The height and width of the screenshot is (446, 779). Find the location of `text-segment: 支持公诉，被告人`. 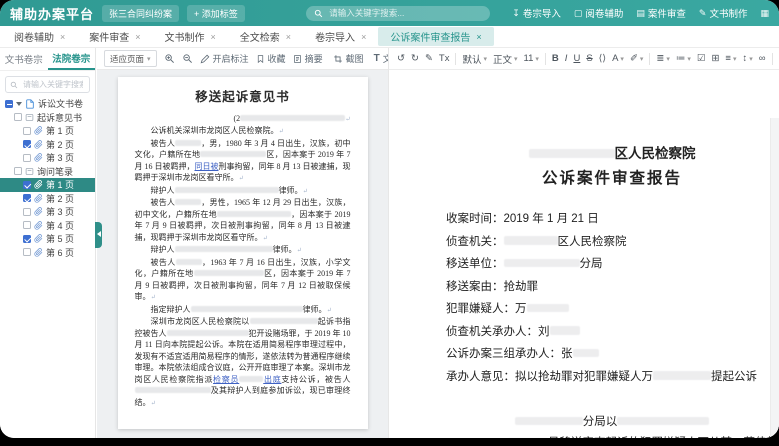

text-segment: 支持公诉，被告人 is located at coordinates (316, 379).